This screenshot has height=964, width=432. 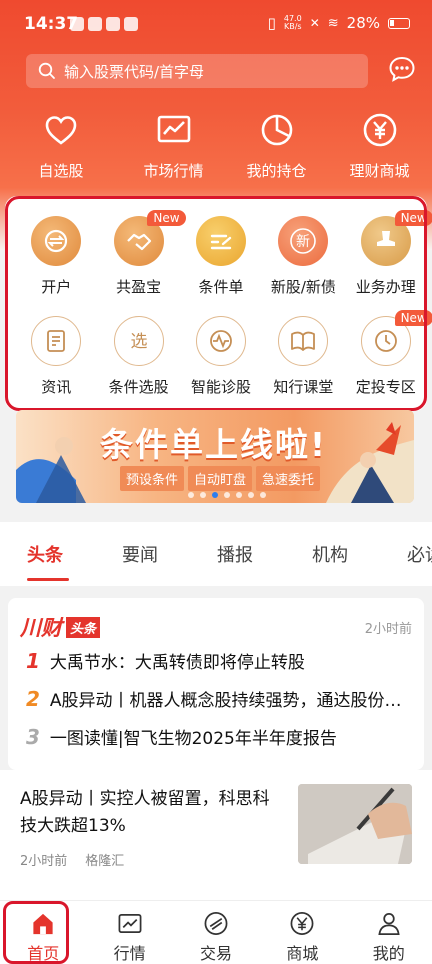 I want to click on status-bar: 14:37 ▯ 47.0 KB/s ✕ ≋ 28%, so click(x=216, y=25).